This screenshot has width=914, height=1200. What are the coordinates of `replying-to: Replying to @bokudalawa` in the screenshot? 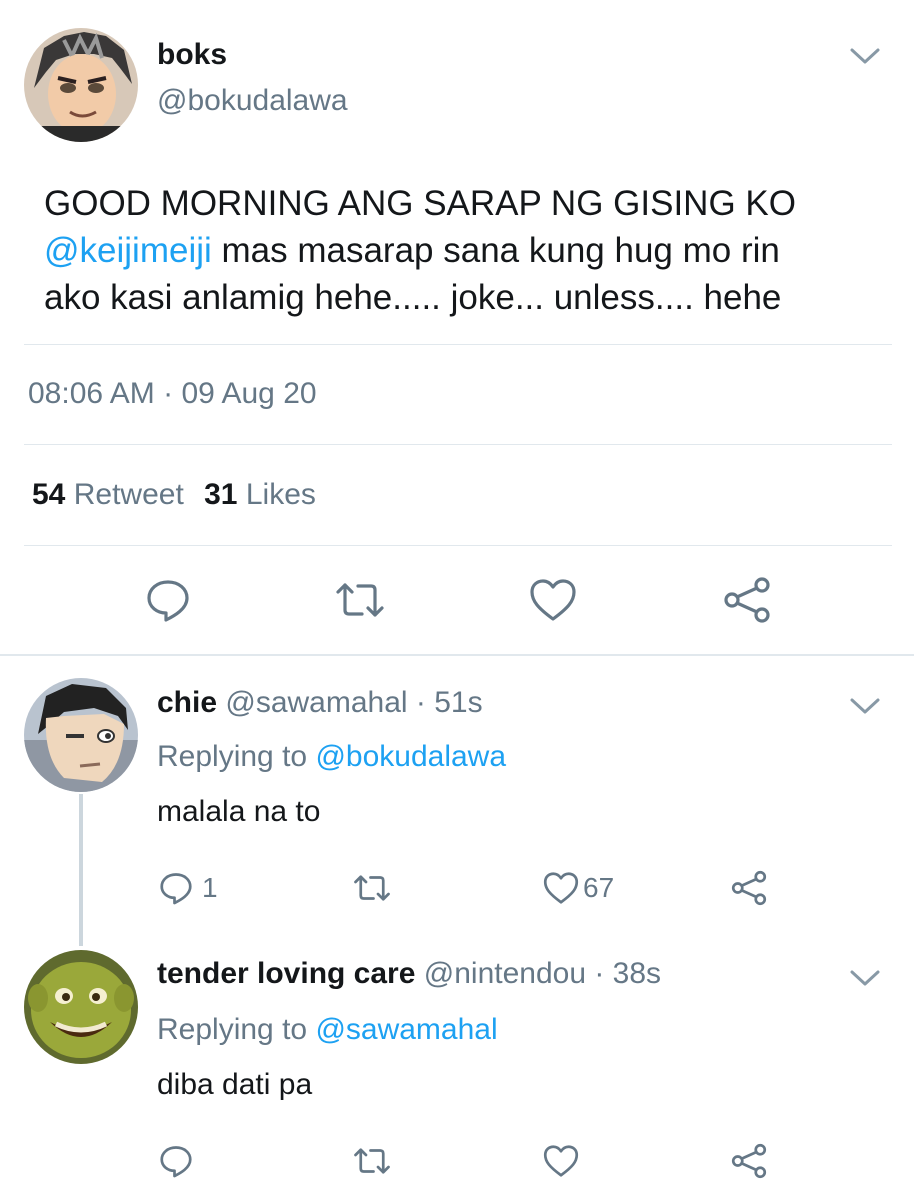 It's located at (331, 757).